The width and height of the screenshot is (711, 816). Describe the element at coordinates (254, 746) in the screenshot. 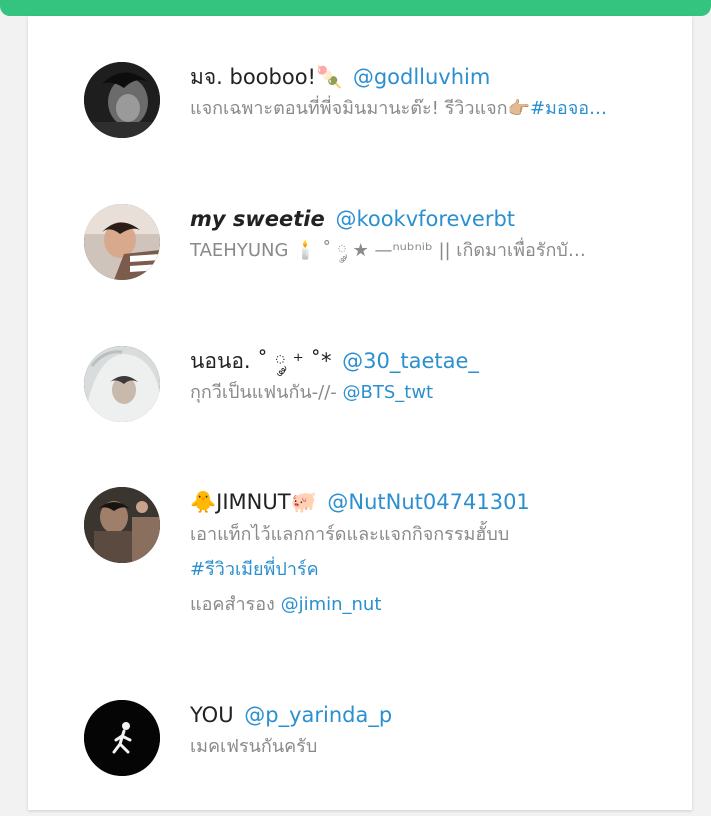

I see `bio-text: เมคเฟรนกันครับ` at that location.